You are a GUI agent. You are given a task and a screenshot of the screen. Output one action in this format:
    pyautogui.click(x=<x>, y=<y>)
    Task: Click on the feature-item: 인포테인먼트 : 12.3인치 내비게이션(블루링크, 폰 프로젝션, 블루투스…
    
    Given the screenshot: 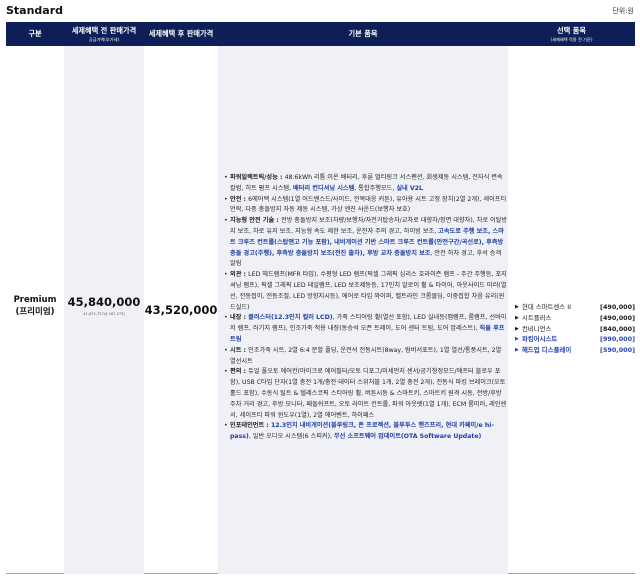 What is the action you would take?
    pyautogui.click(x=366, y=432)
    